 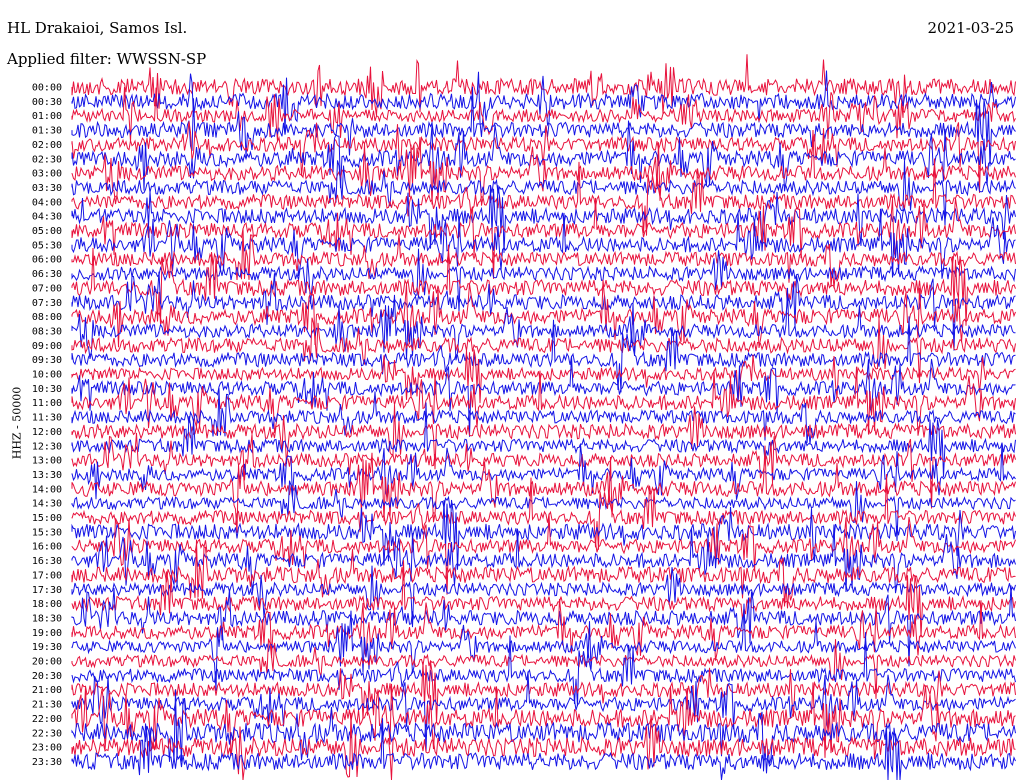 I want to click on row-time-label: 04:00, so click(x=47, y=202).